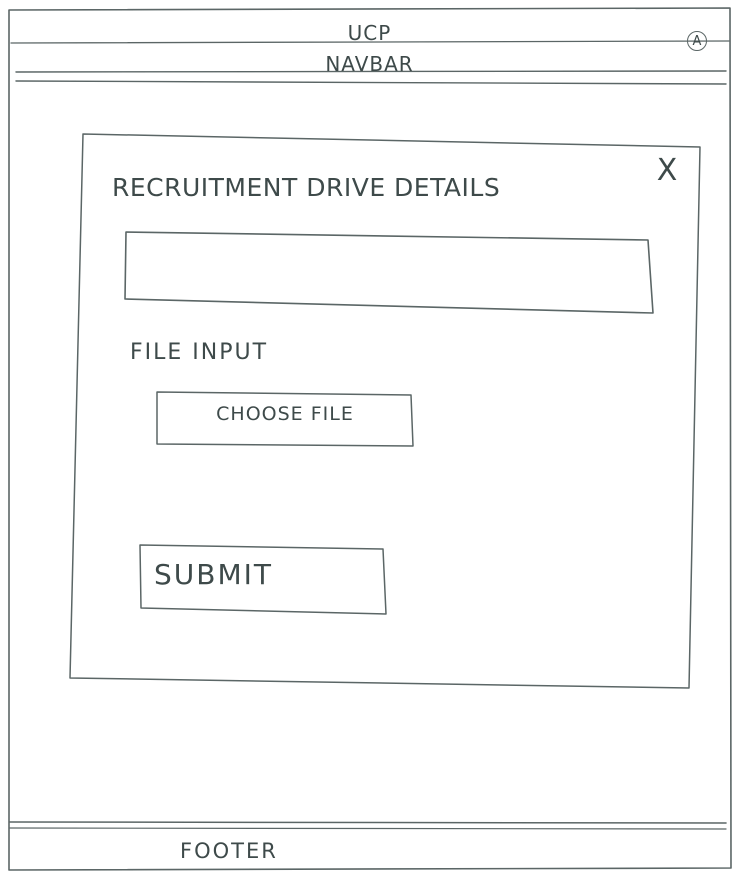 This screenshot has height=876, width=739. I want to click on app-title: UCP, so click(369, 33).